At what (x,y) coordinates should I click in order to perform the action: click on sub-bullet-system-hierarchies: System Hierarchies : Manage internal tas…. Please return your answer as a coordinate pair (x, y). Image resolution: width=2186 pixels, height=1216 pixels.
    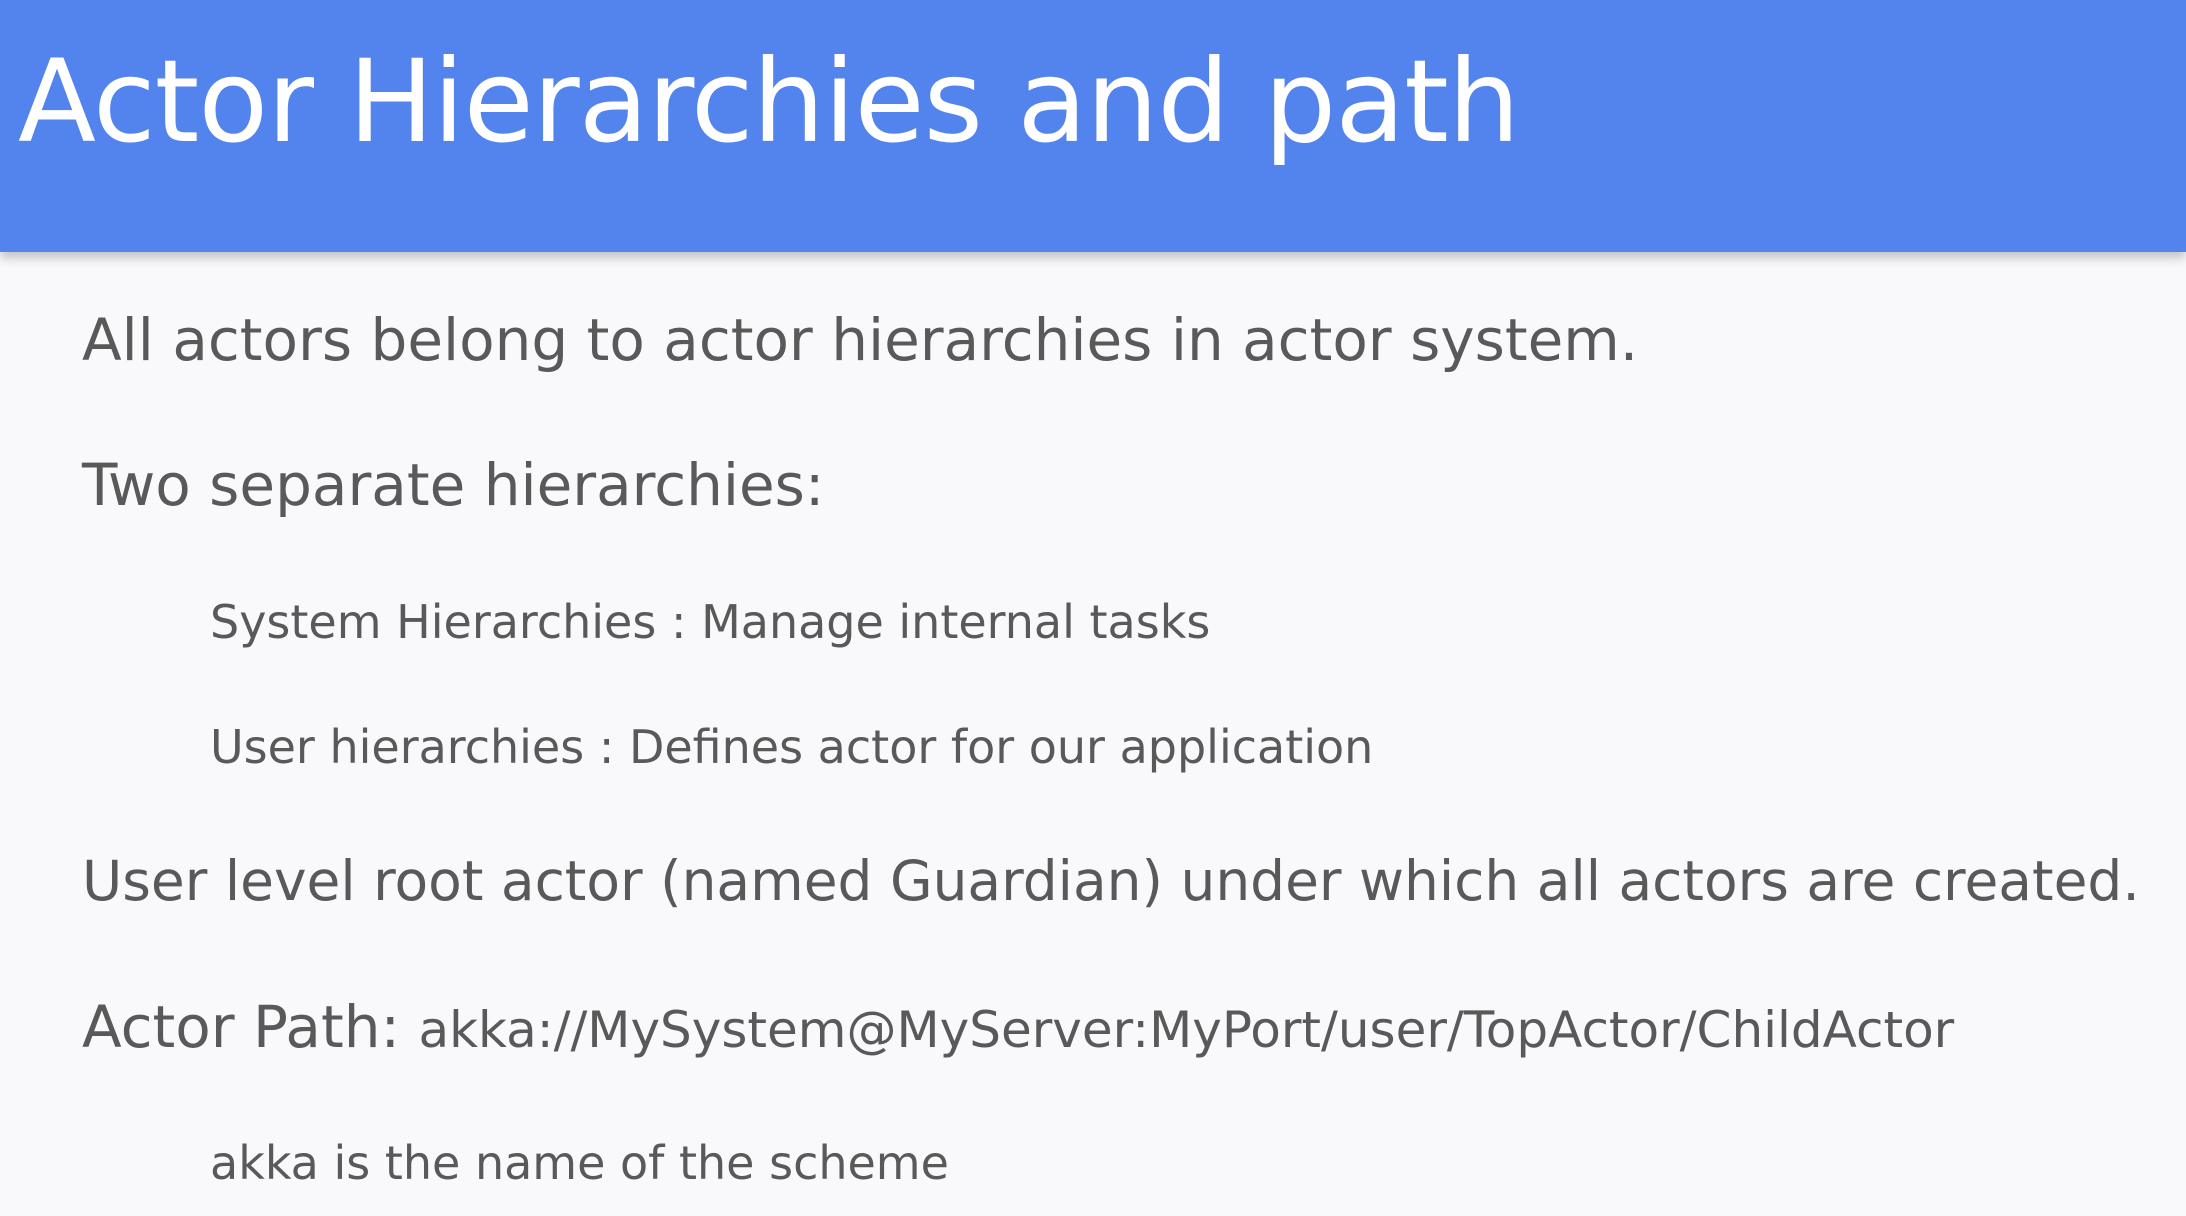
    Looking at the image, I should click on (710, 622).